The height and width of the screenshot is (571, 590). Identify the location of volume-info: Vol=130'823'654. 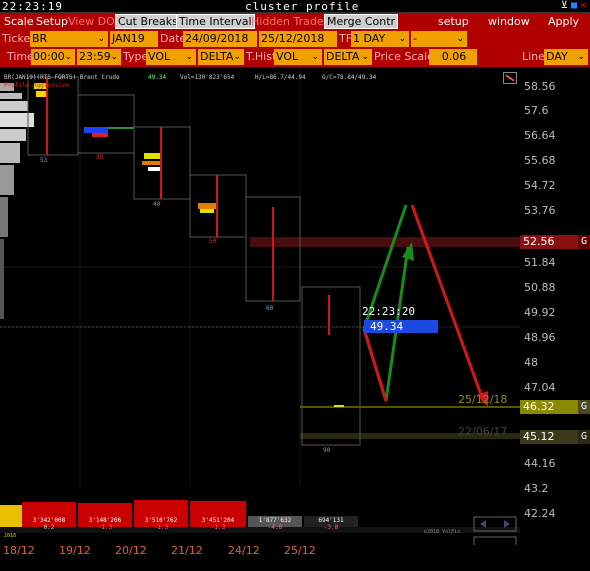
(207, 77).